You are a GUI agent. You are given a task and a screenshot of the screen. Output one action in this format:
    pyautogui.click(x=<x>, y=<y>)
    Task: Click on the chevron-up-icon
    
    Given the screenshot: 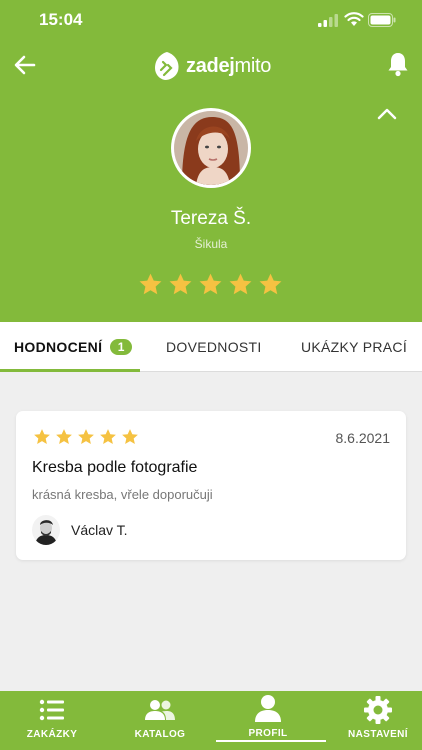 What is the action you would take?
    pyautogui.click(x=387, y=114)
    